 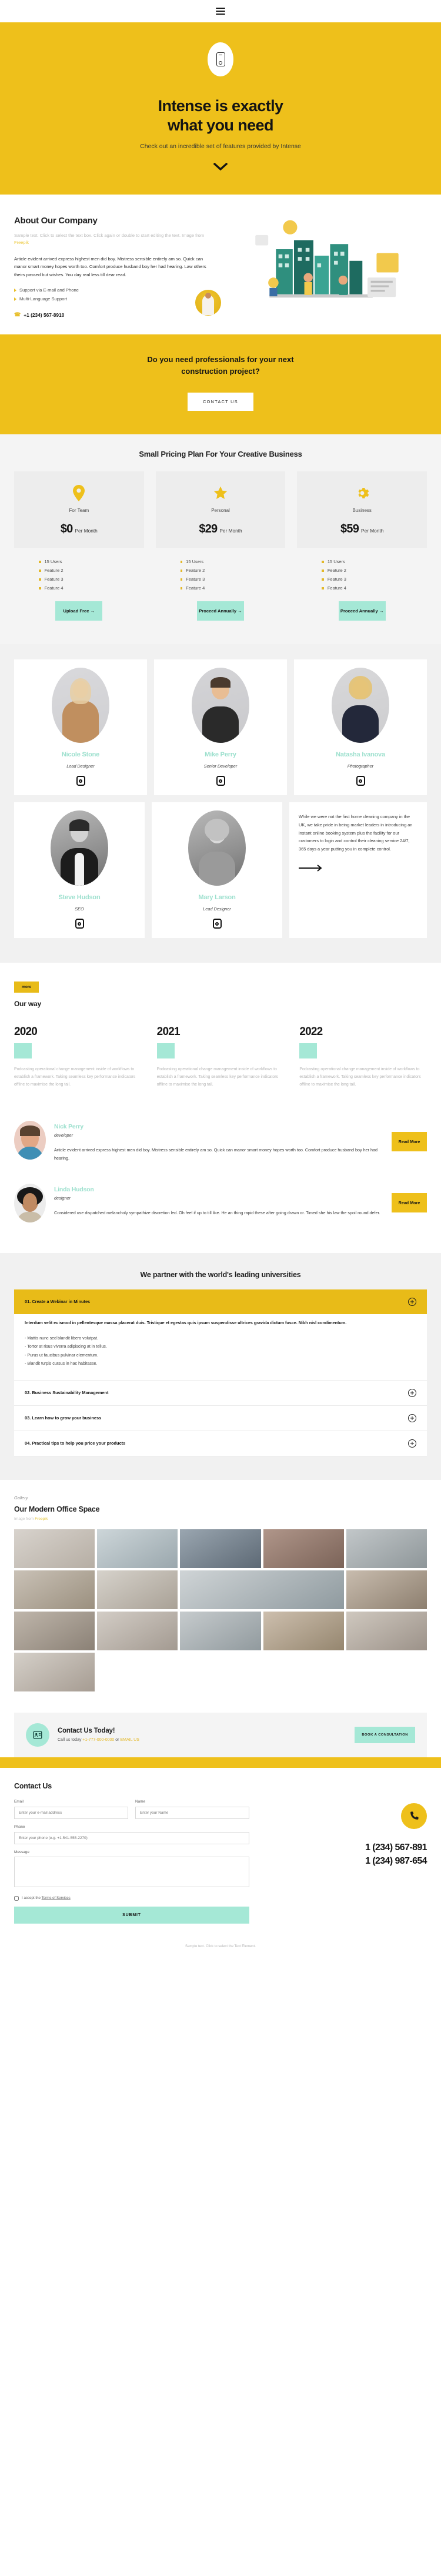 I want to click on team-member-name: Nicole Stone, so click(x=80, y=755).